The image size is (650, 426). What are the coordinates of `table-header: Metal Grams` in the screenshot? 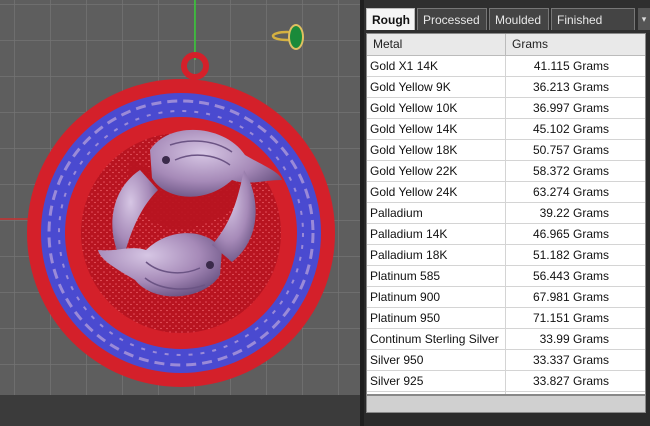 It's located at (506, 45).